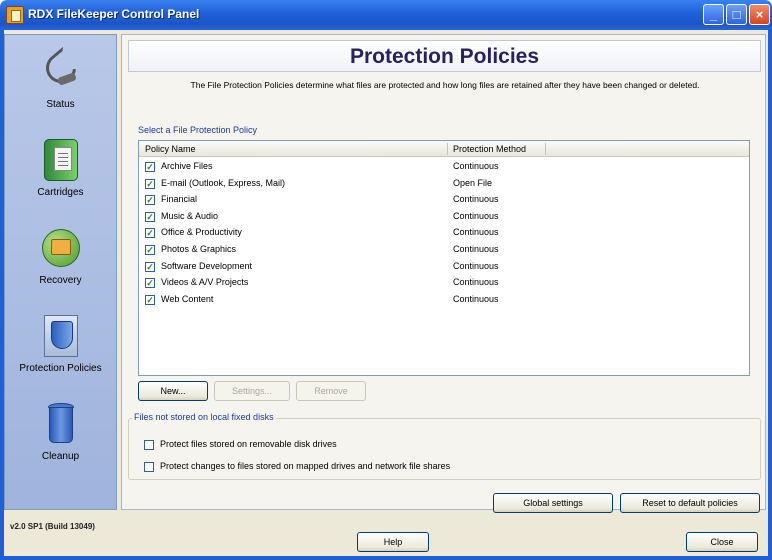 This screenshot has height=560, width=772. Describe the element at coordinates (179, 199) in the screenshot. I see `policy-name: Financial` at that location.